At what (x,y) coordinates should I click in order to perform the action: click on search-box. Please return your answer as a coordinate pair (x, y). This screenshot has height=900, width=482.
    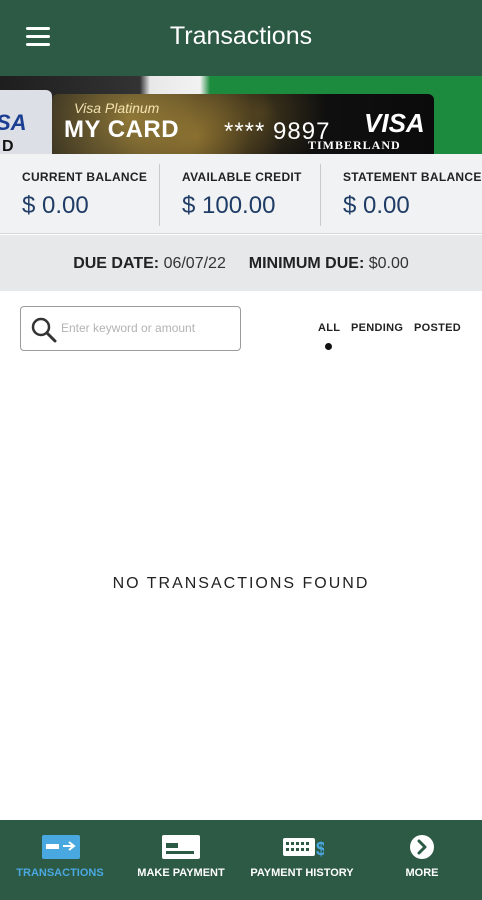
    Looking at the image, I should click on (130, 328).